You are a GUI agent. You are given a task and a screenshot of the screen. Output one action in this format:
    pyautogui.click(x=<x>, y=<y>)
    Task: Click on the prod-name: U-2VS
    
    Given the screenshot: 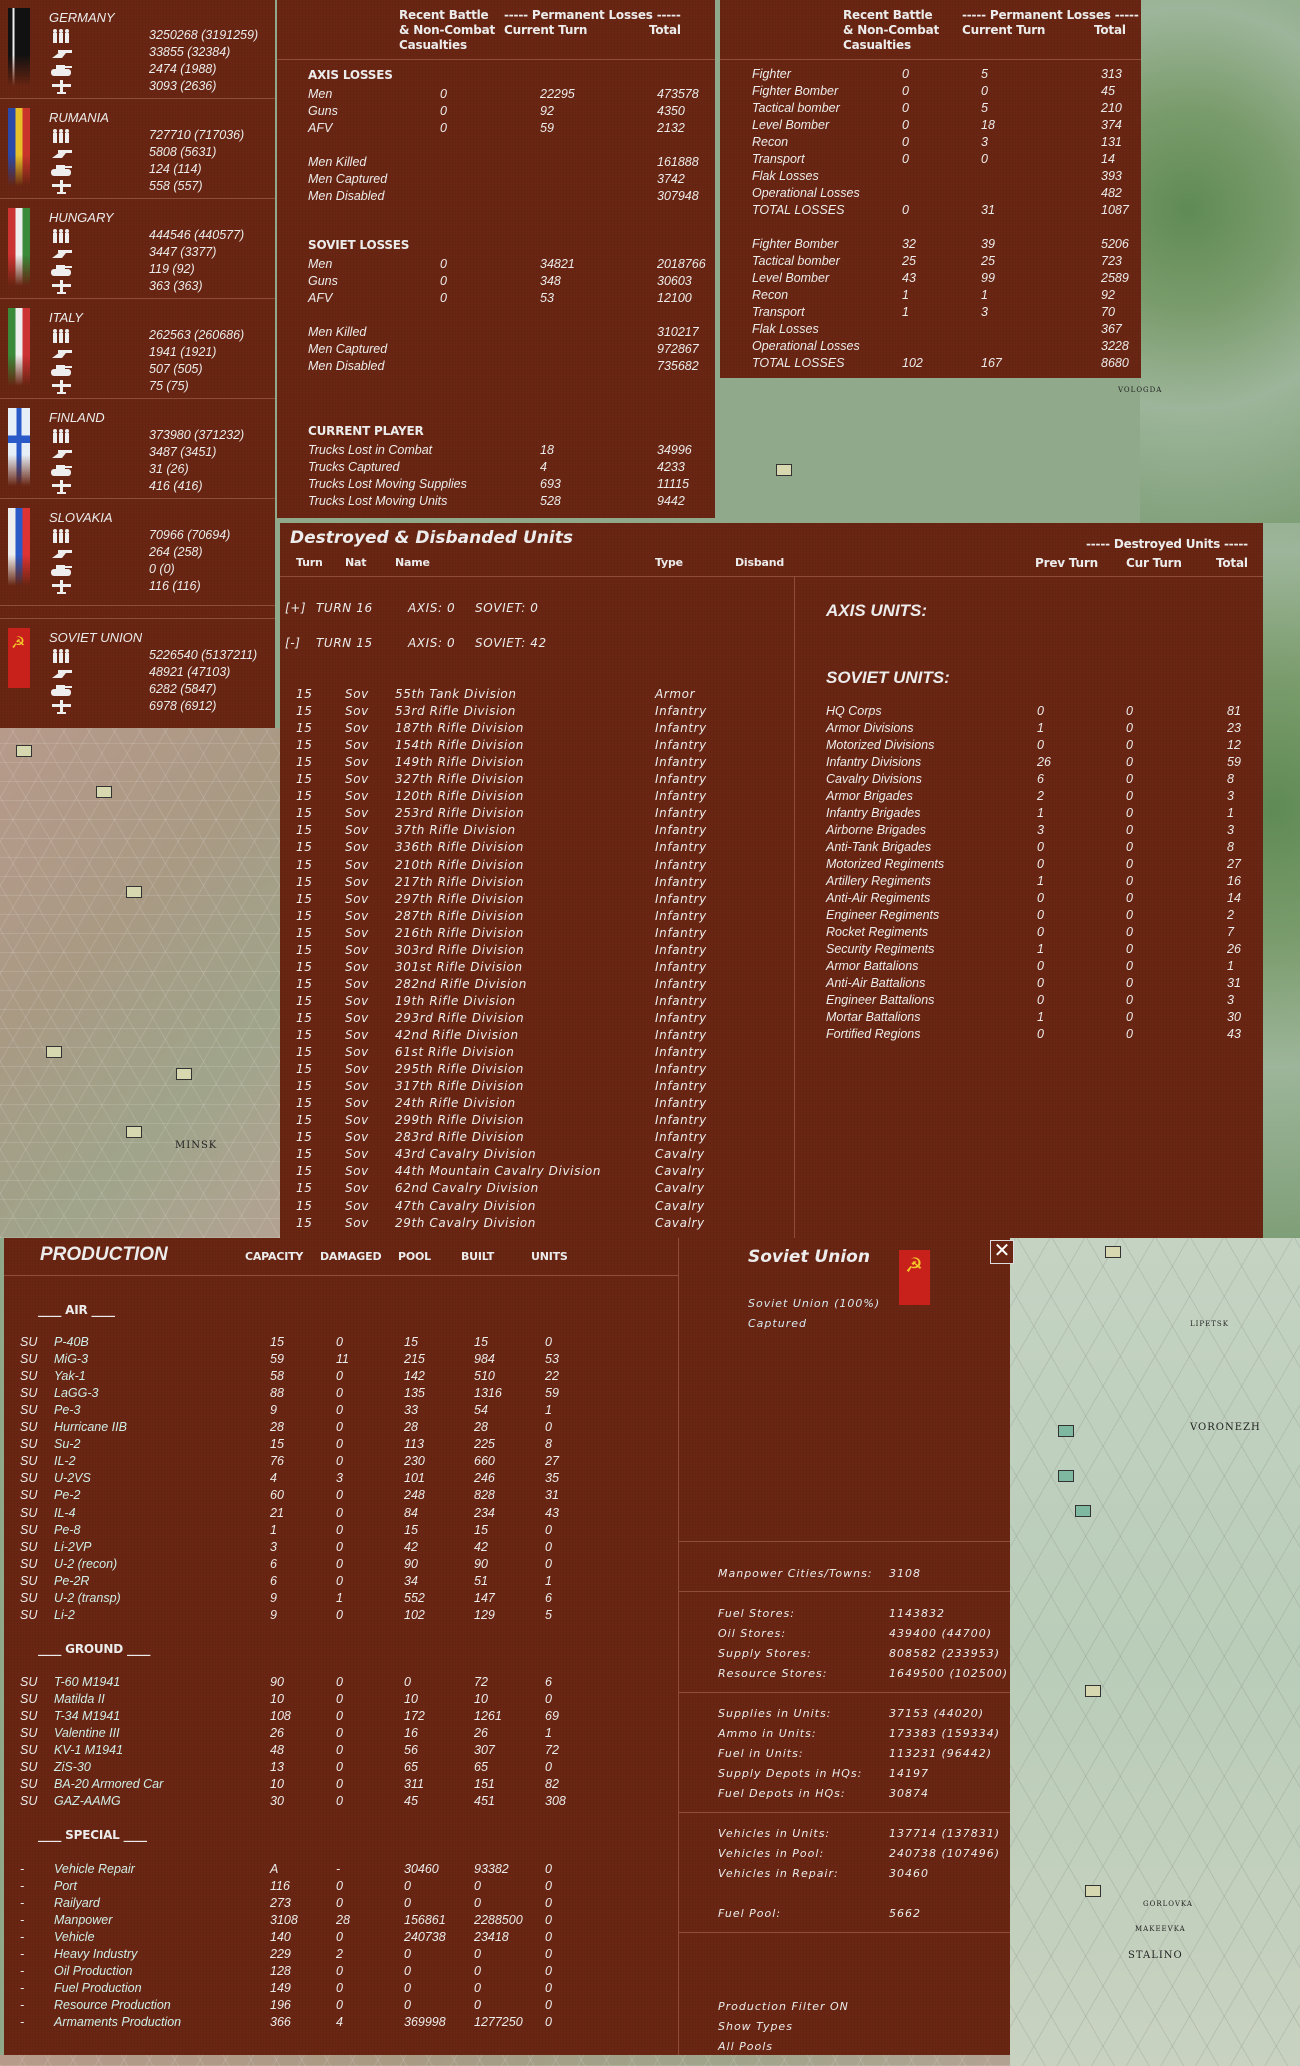 What is the action you would take?
    pyautogui.click(x=72, y=1478)
    